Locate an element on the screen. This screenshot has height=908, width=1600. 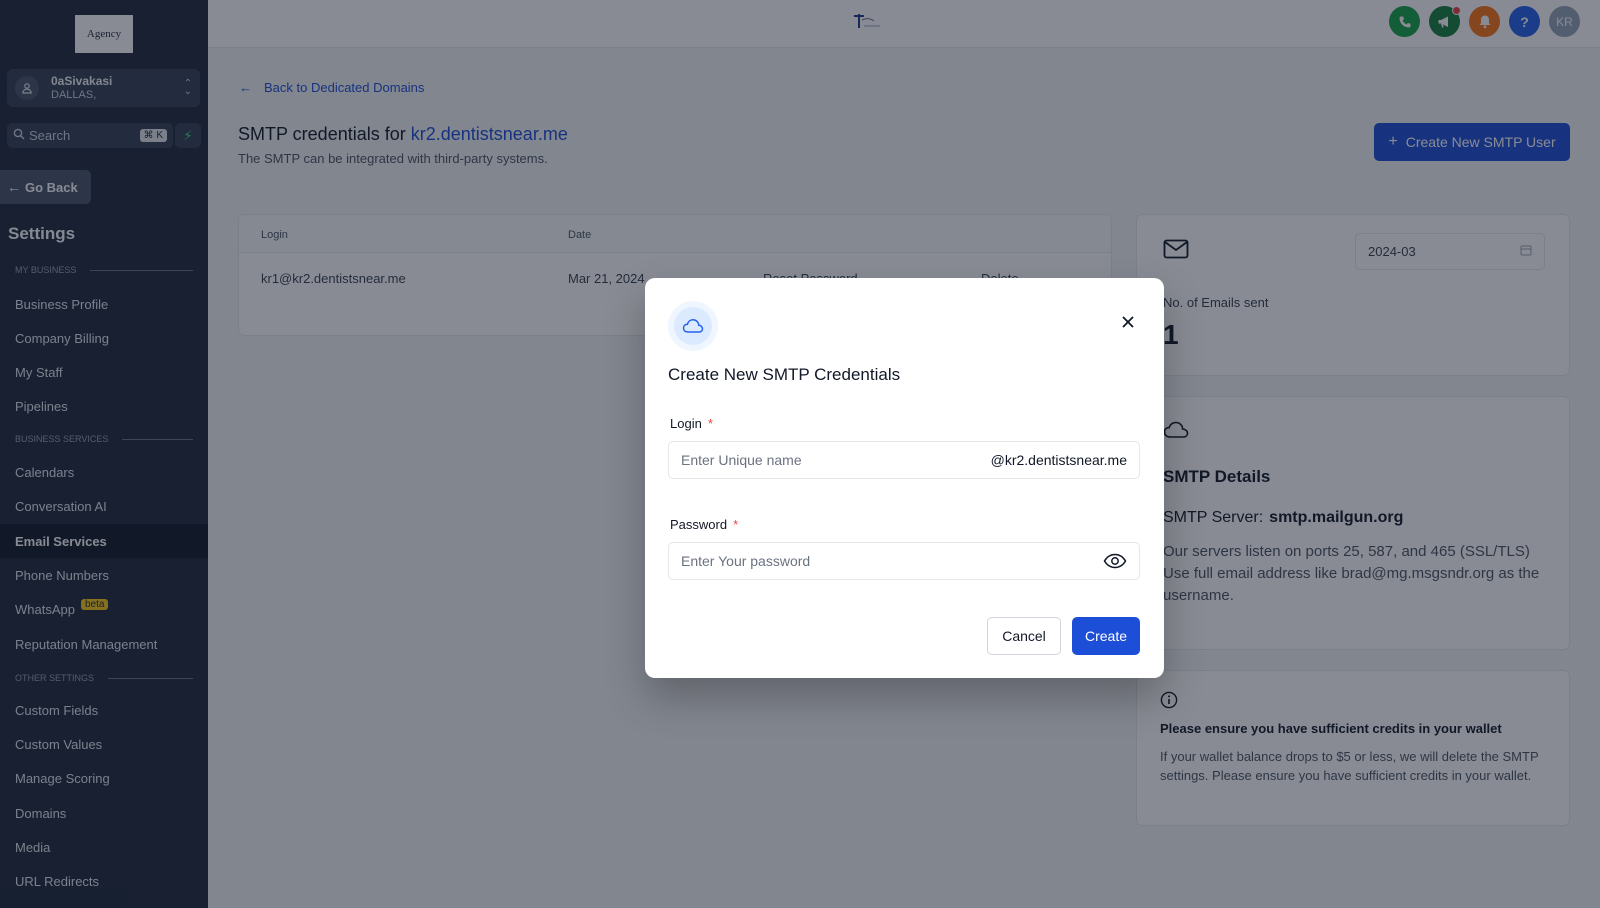
close-icon is located at coordinates (1128, 322).